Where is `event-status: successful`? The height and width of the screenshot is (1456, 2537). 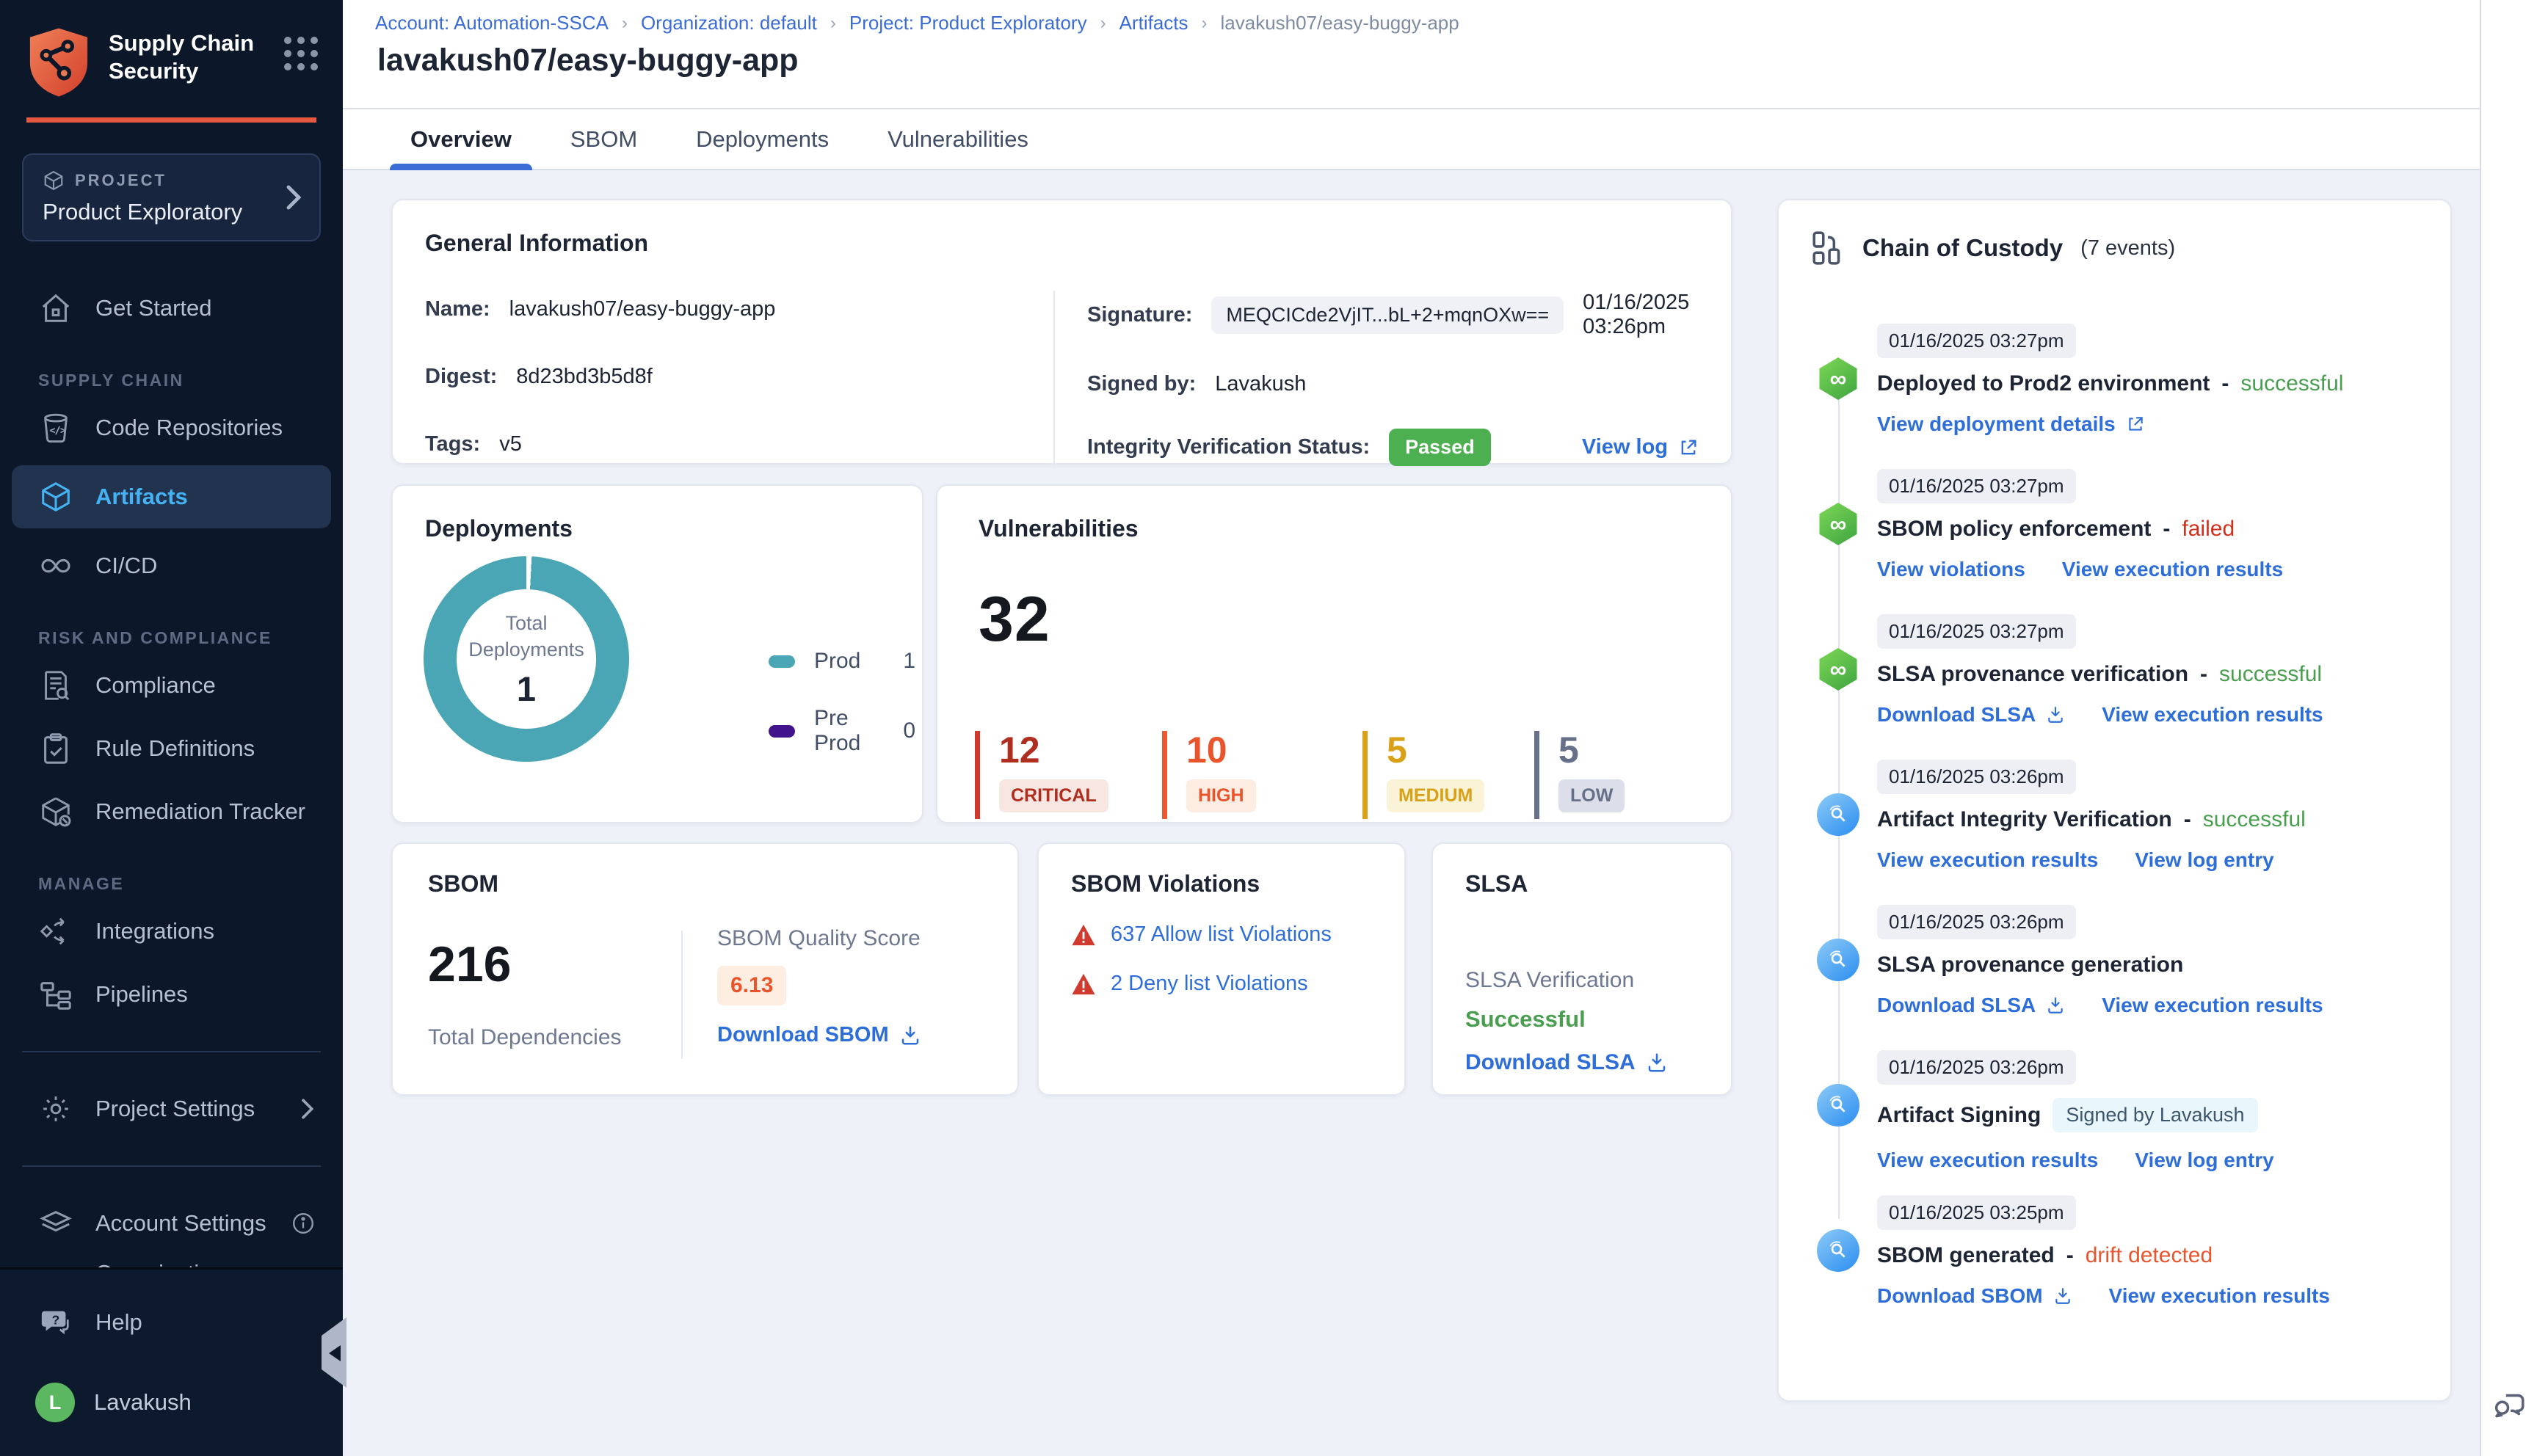
event-status: successful is located at coordinates (2271, 674).